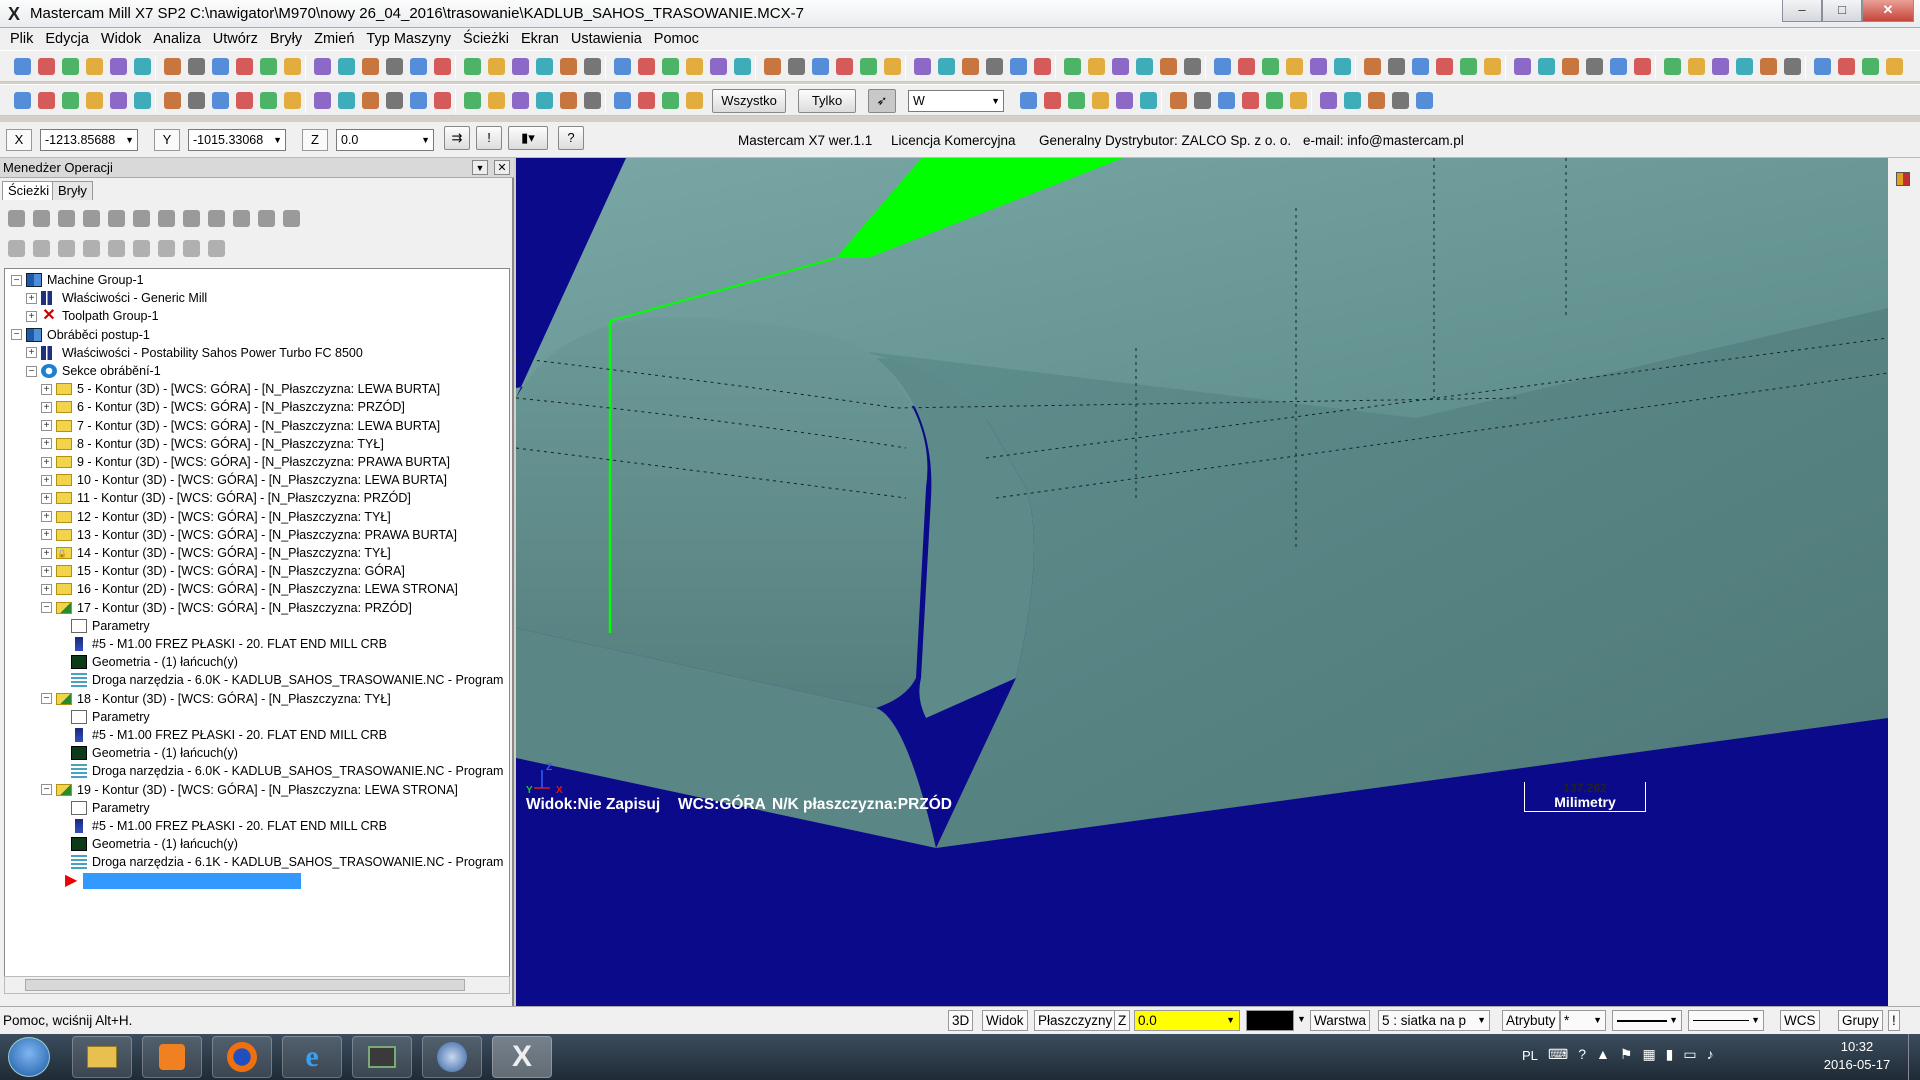 The image size is (1920, 1080). I want to click on menu-widok: Widok, so click(121, 39).